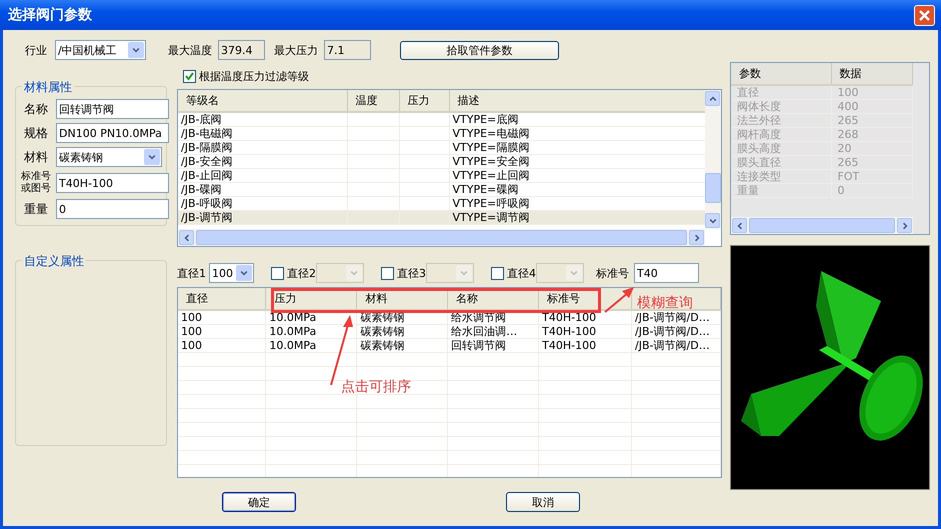 This screenshot has height=529, width=941. I want to click on checkmark-icon, so click(189, 76).